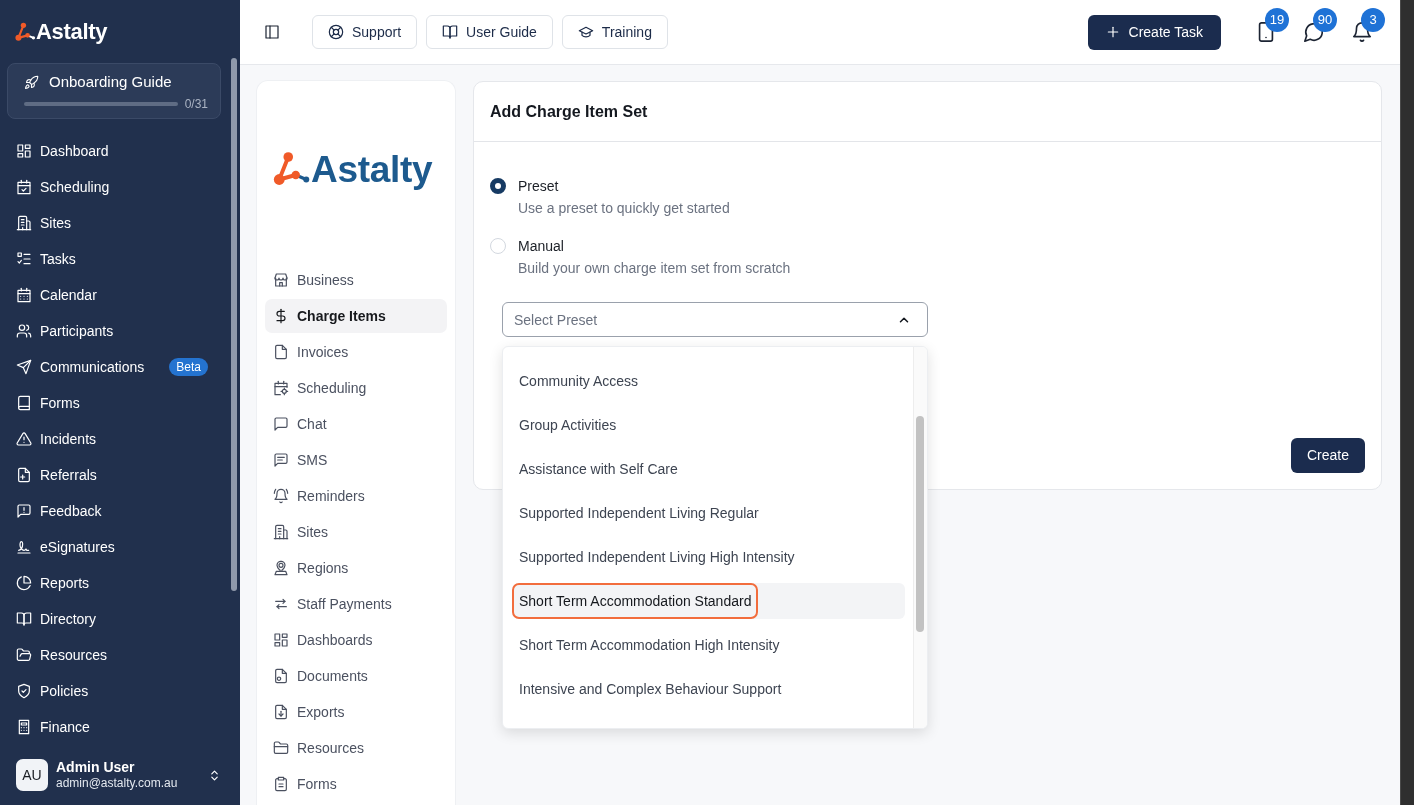  I want to click on user-avatar: AU, so click(32, 775).